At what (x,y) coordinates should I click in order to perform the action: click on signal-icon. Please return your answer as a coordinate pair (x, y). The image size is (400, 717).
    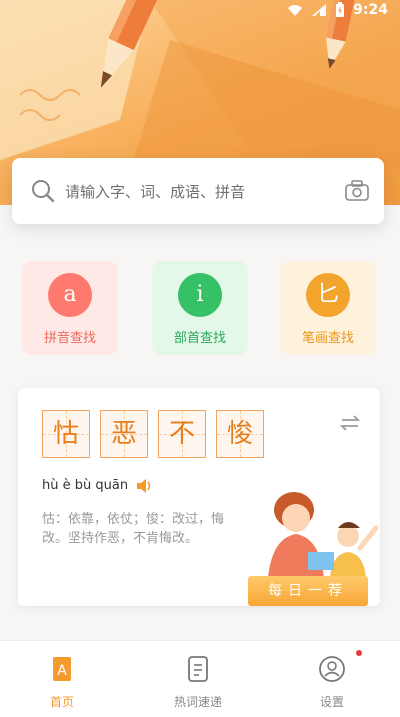
    Looking at the image, I should click on (319, 10).